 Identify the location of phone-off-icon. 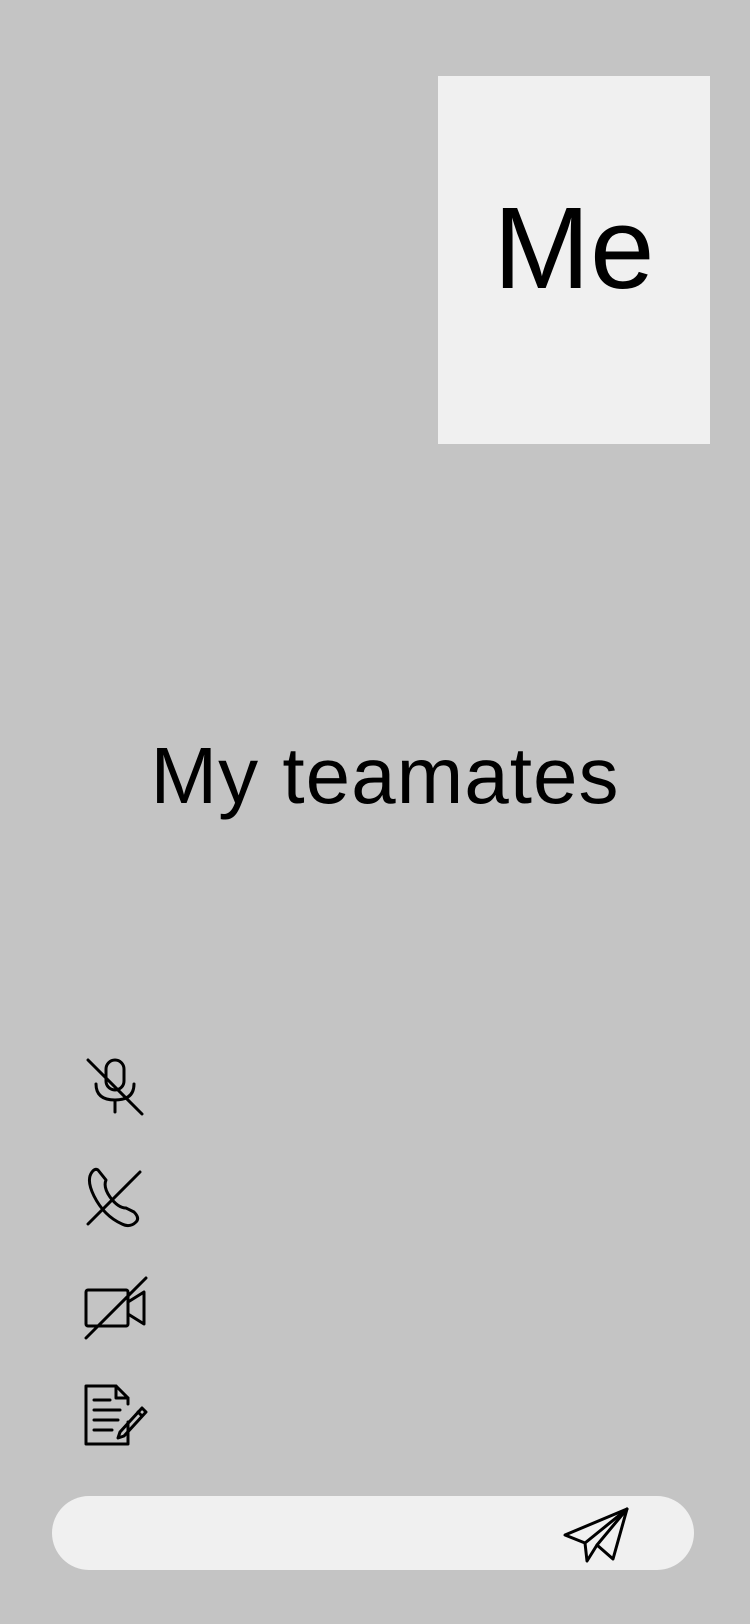
(114, 1197).